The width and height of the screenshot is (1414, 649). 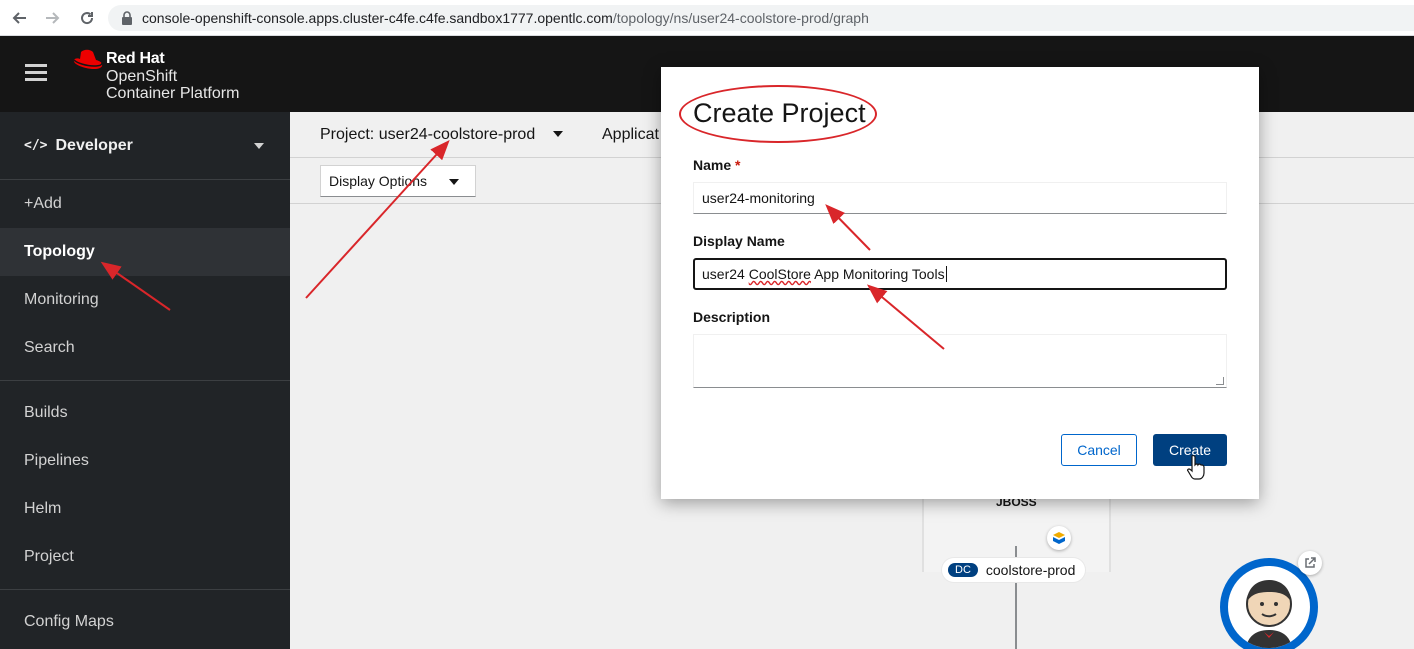 What do you see at coordinates (960, 361) in the screenshot?
I see `description-field` at bounding box center [960, 361].